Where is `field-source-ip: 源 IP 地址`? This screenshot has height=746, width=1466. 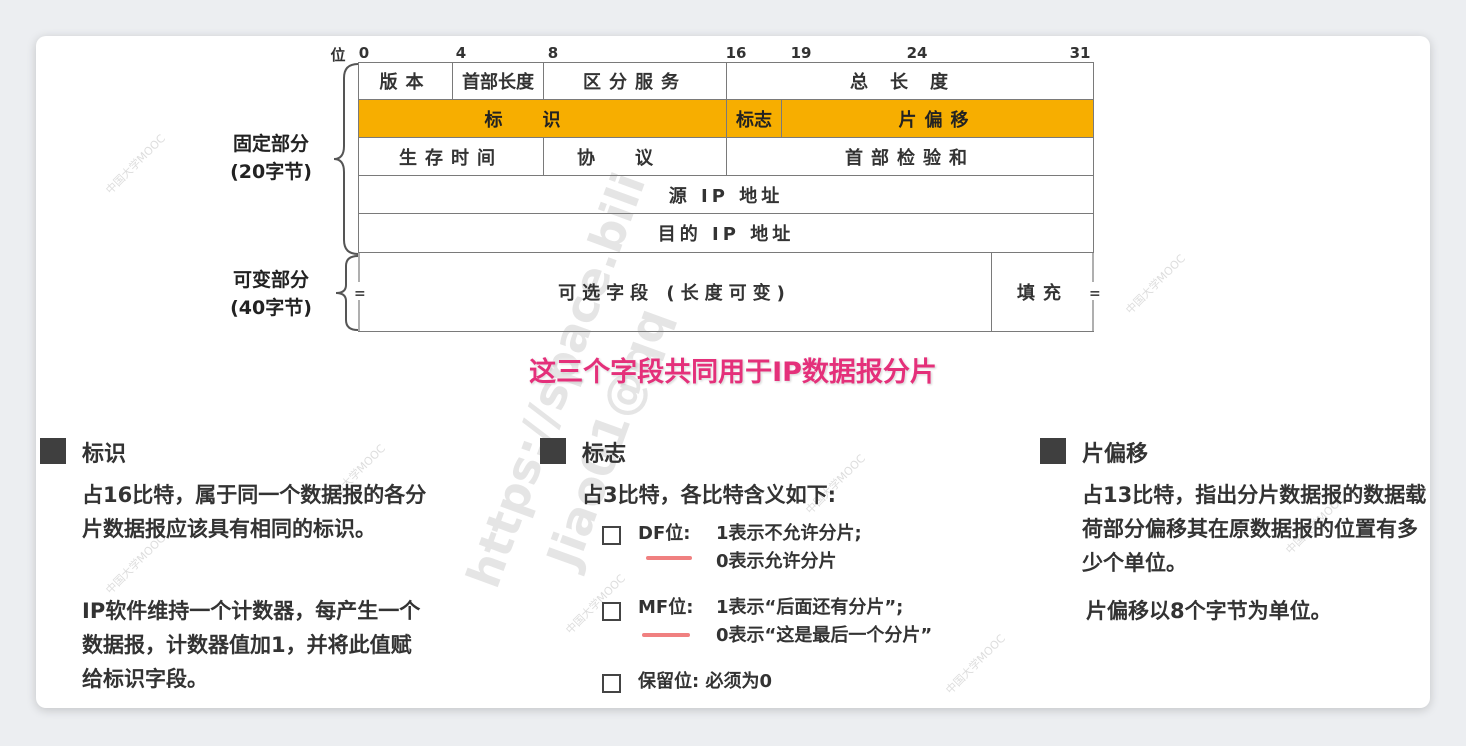 field-source-ip: 源 IP 地址 is located at coordinates (726, 194).